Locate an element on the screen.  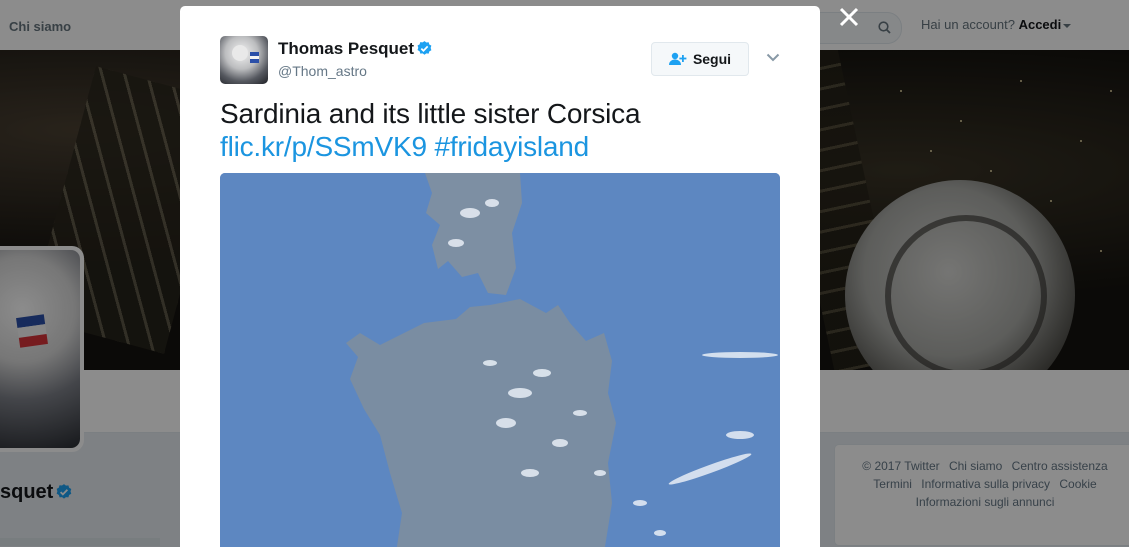
author-handle: @Thom_astro is located at coordinates (322, 71).